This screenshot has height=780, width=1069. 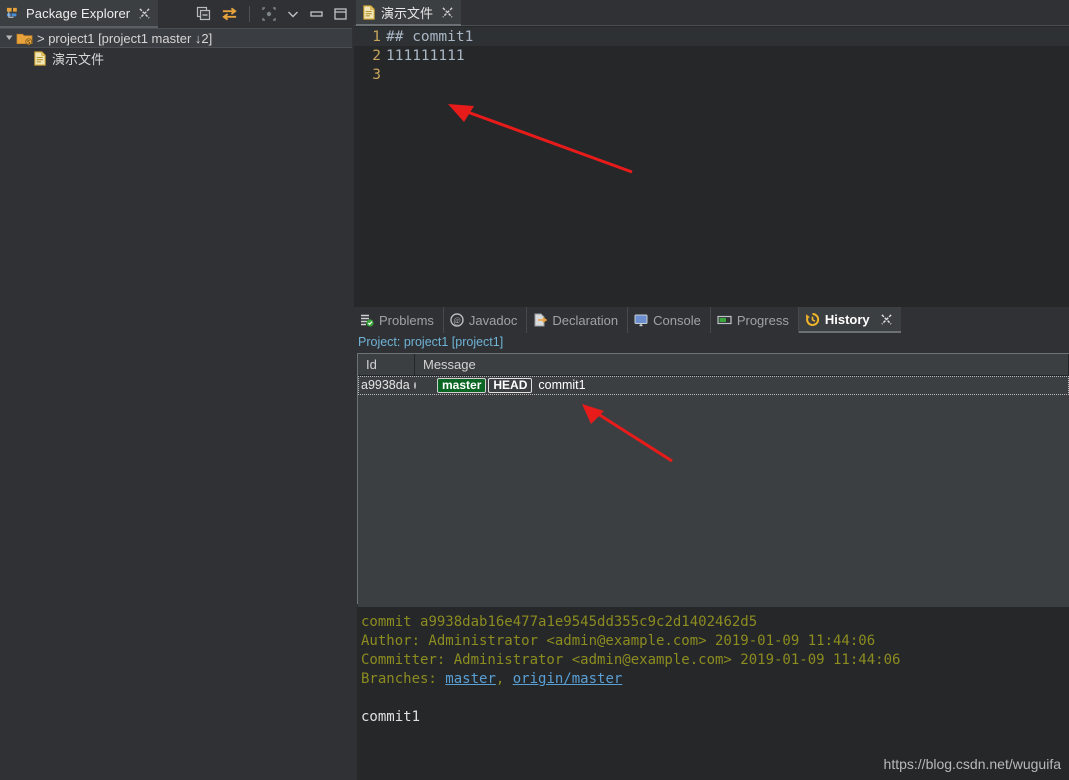 What do you see at coordinates (589, 622) in the screenshot?
I see `detail-commit-hash: a9938dab16e477a1e9545dd355c9c2d1402462d5` at bounding box center [589, 622].